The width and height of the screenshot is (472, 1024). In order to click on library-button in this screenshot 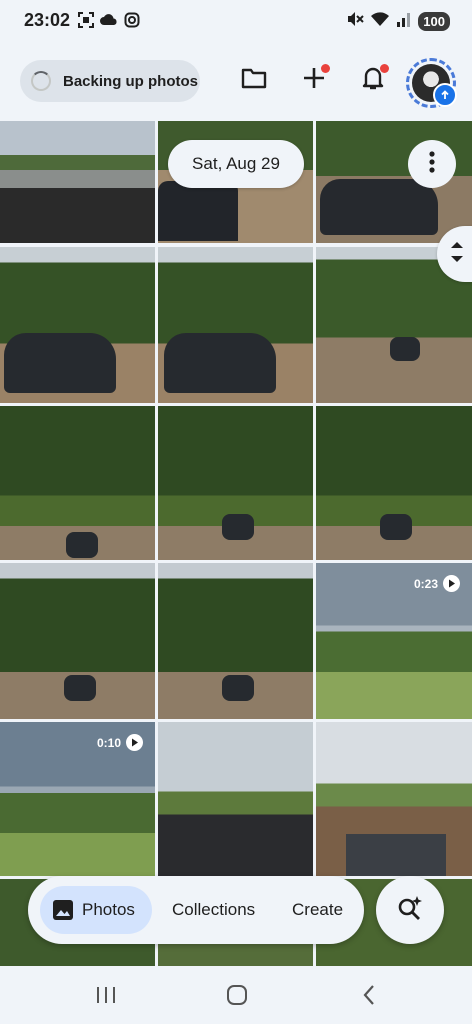, I will do `click(254, 80)`.